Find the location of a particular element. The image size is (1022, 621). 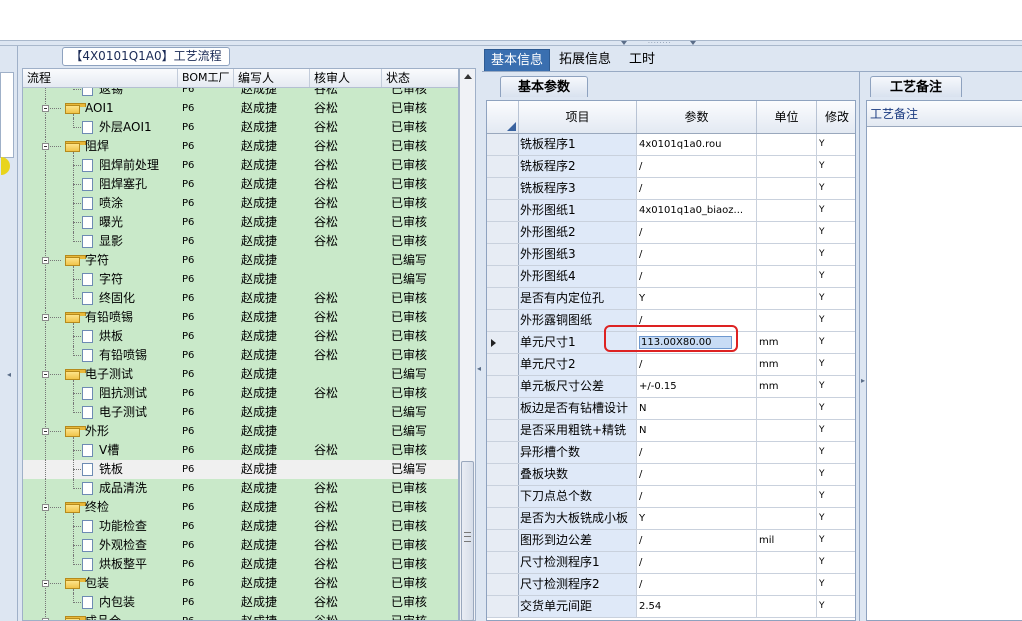

tree-node-label: 返锡 is located at coordinates (111, 93).